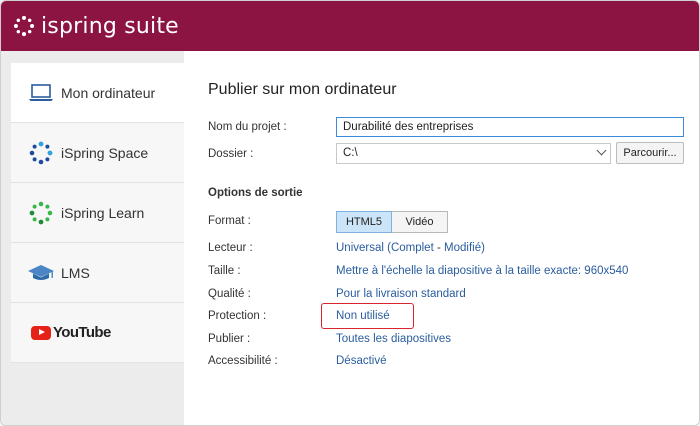 Image resolution: width=700 pixels, height=426 pixels. What do you see at coordinates (97, 273) in the screenshot?
I see `sidebar-item-lms: LMS` at bounding box center [97, 273].